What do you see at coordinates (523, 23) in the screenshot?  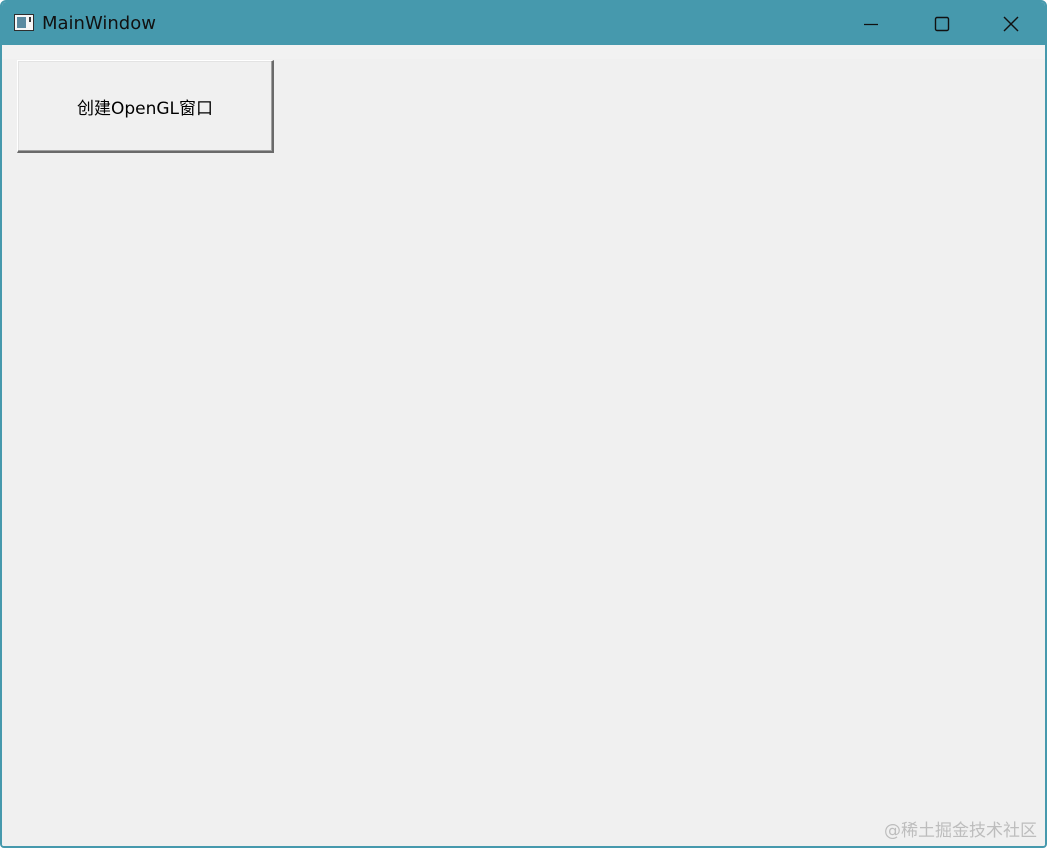 I see `title-bar: MainWindow` at bounding box center [523, 23].